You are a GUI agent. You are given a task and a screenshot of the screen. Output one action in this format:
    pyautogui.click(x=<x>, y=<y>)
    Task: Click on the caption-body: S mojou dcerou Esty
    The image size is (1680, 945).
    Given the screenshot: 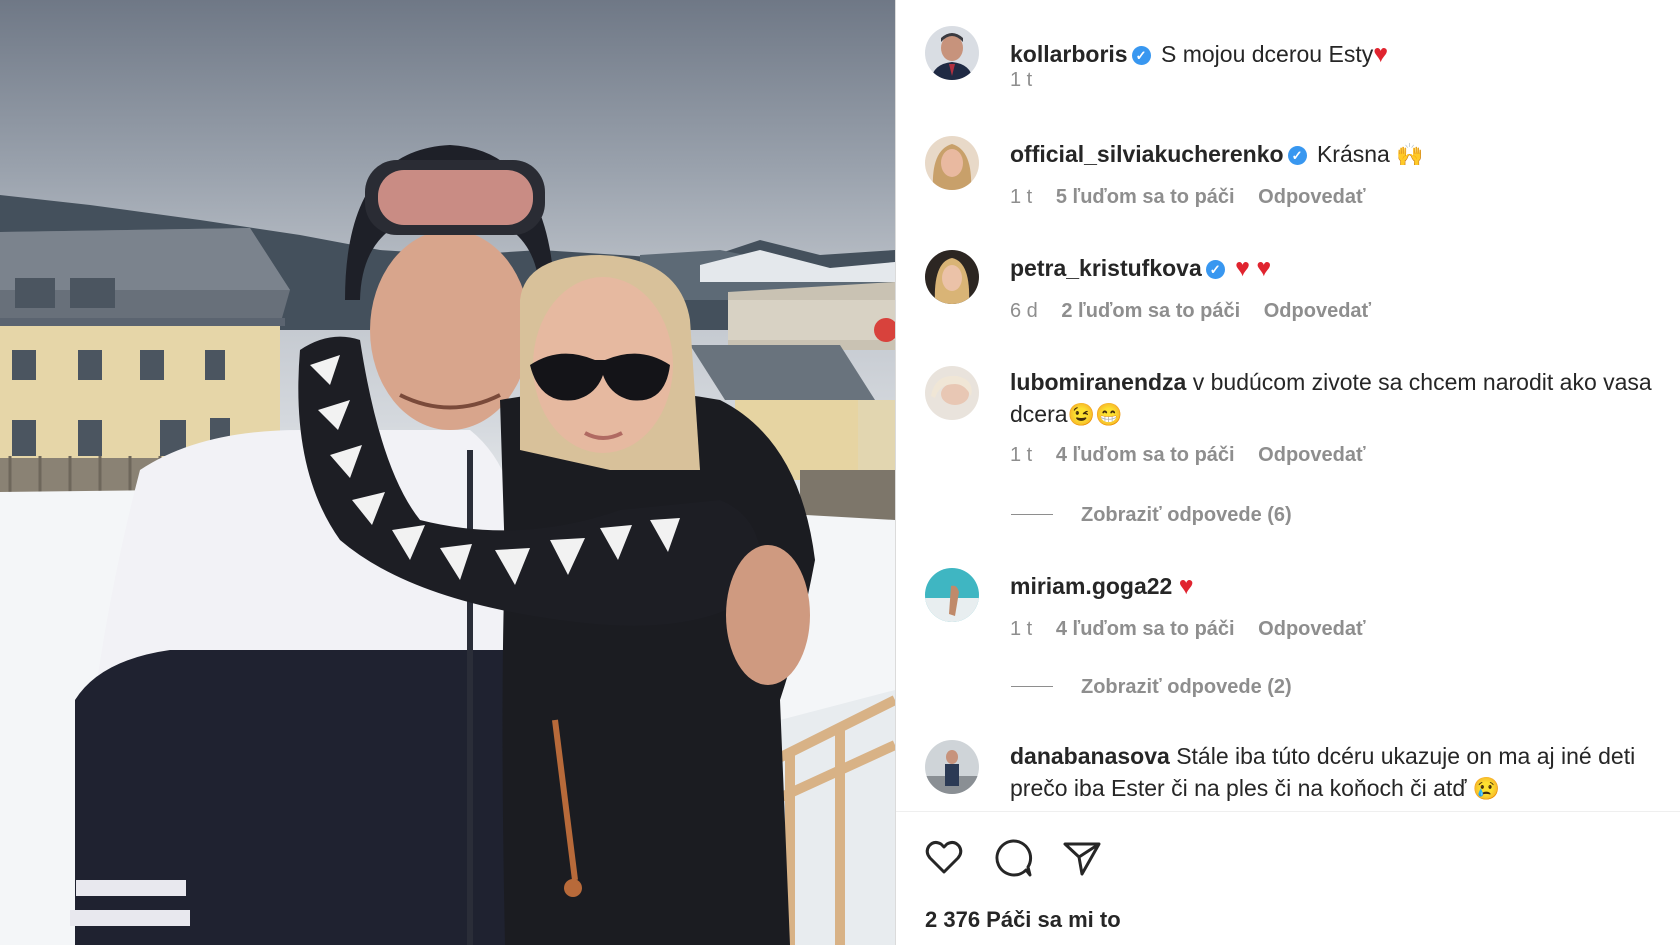 What is the action you would take?
    pyautogui.click(x=1267, y=54)
    